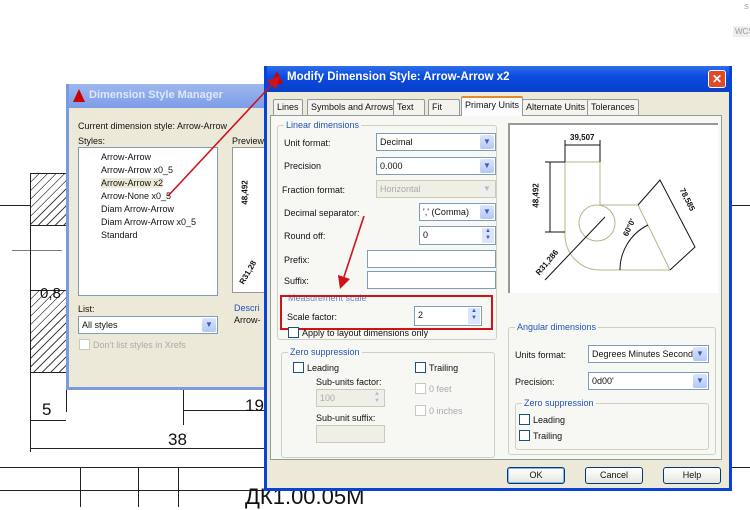 The image size is (750, 510). What do you see at coordinates (323, 125) in the screenshot?
I see `linear-group-title: Linear dimensions` at bounding box center [323, 125].